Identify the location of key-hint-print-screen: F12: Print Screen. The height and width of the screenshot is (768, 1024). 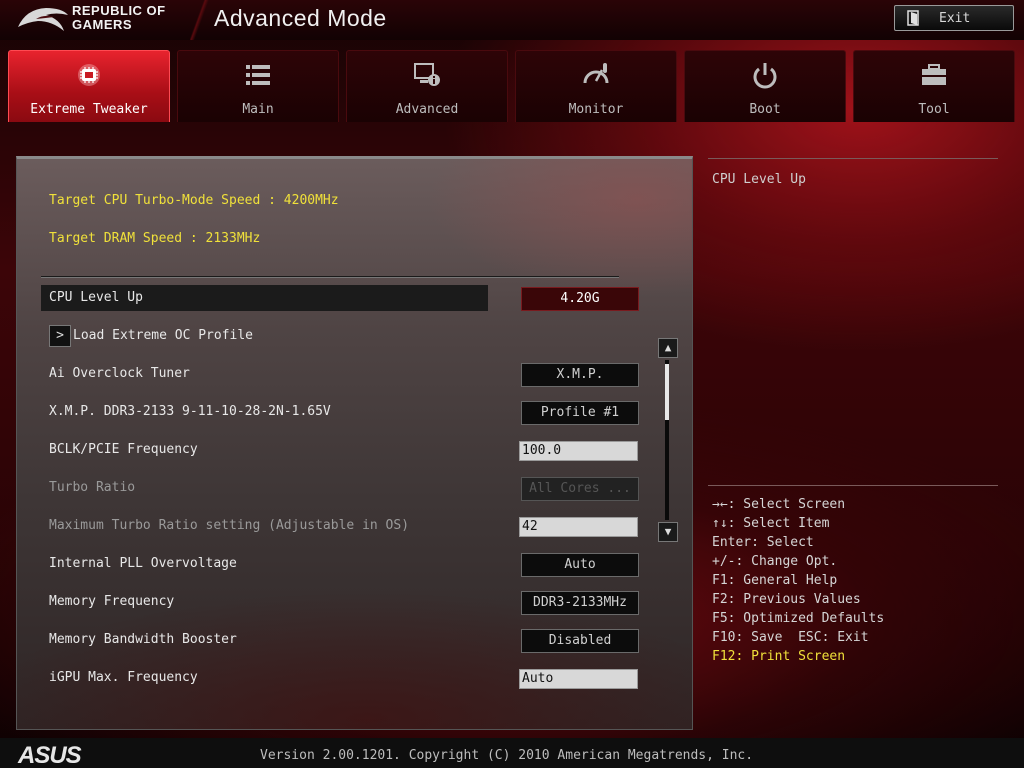
(779, 656).